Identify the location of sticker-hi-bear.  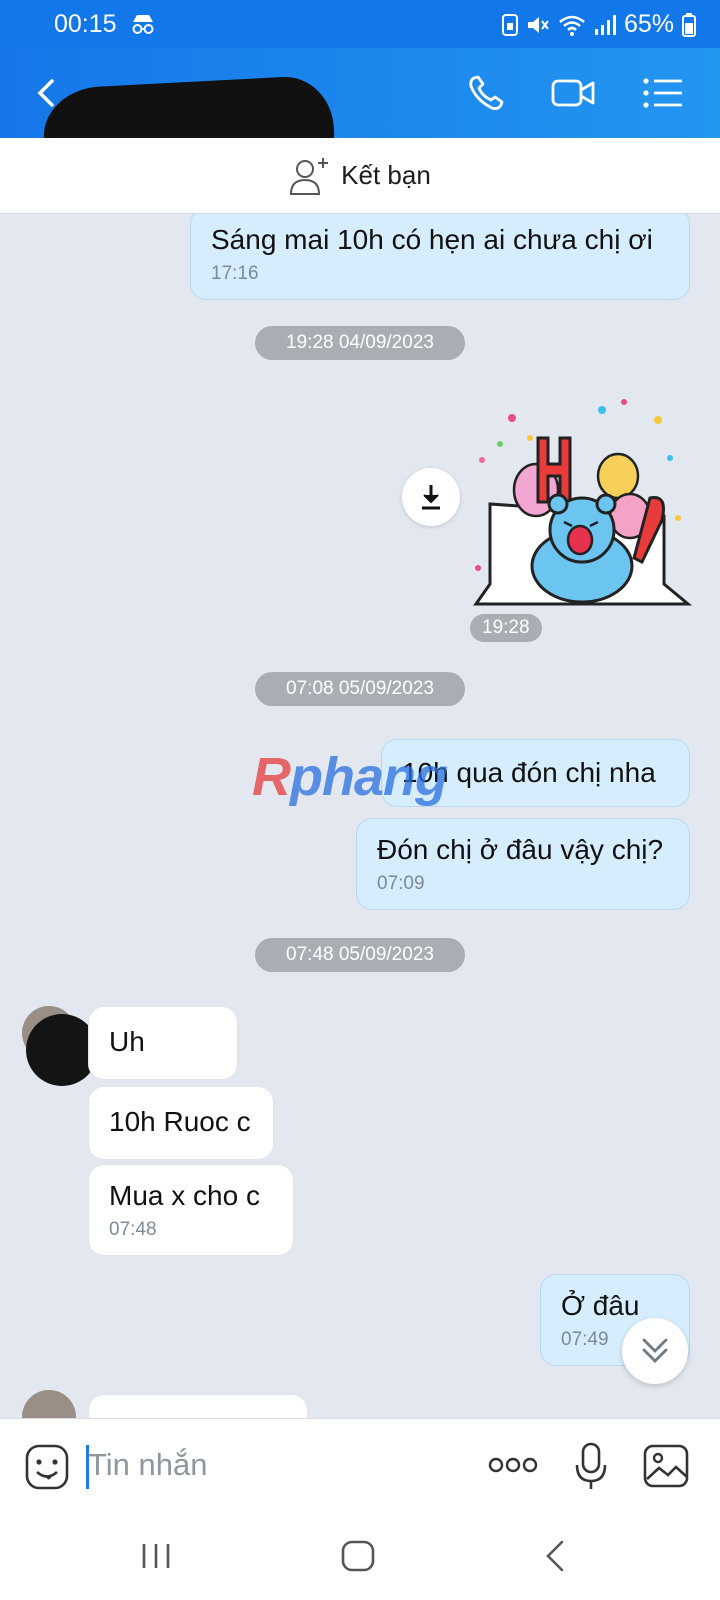
(582, 504).